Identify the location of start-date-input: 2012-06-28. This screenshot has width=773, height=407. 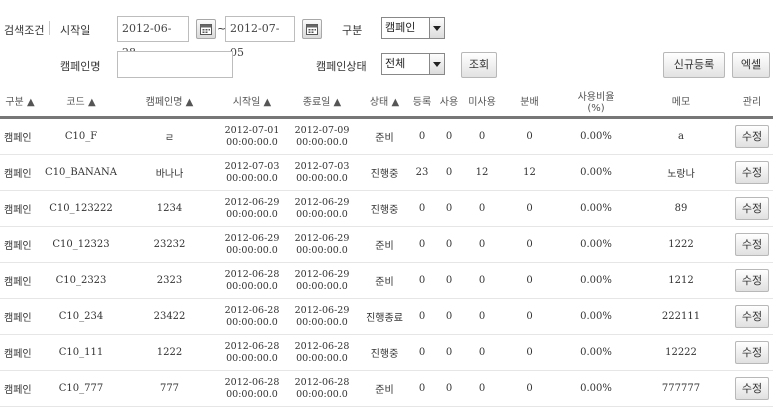
(153, 37).